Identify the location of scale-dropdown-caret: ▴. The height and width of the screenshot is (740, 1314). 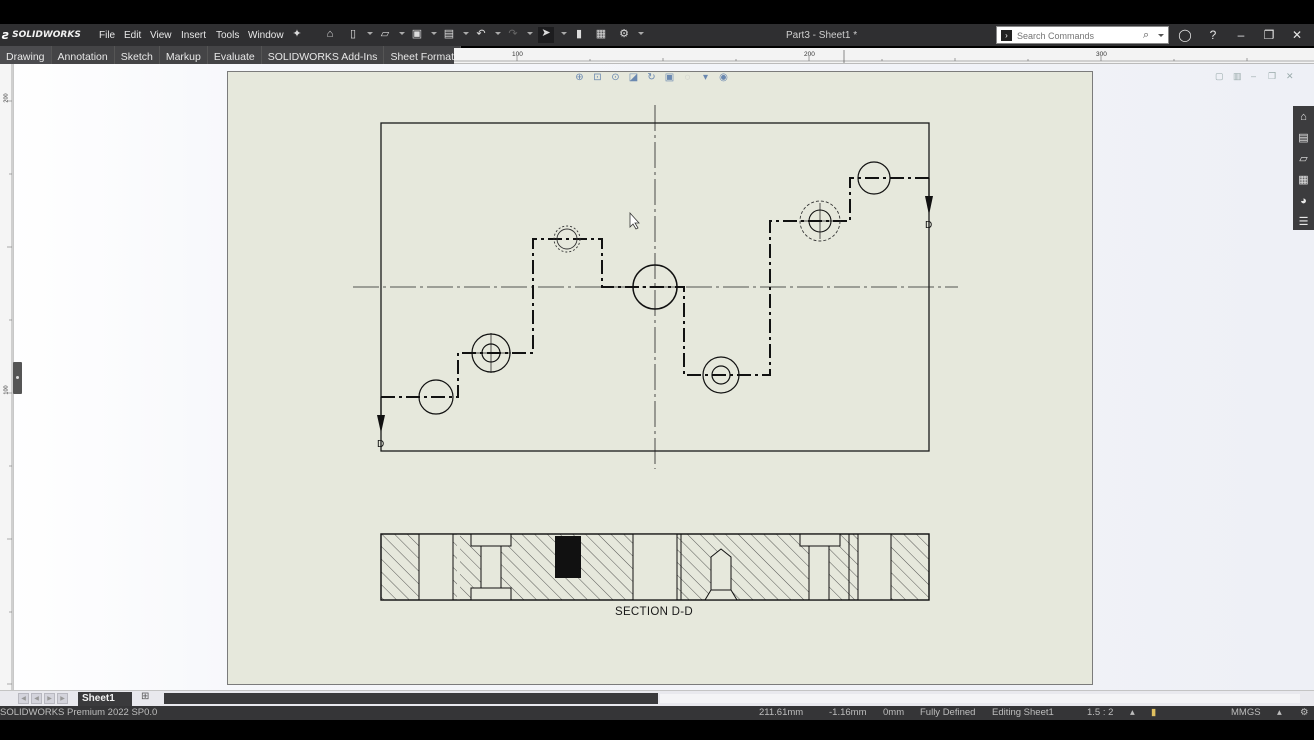
(1132, 712).